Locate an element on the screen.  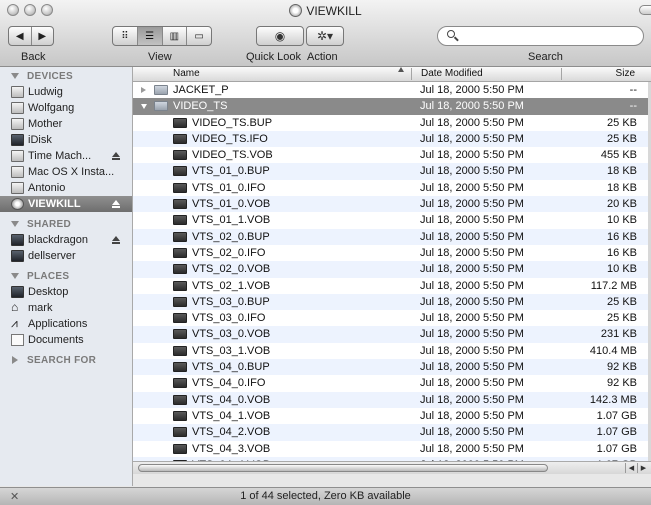
sidebar-item-mark: ⌂ mark is located at coordinates (66, 308).